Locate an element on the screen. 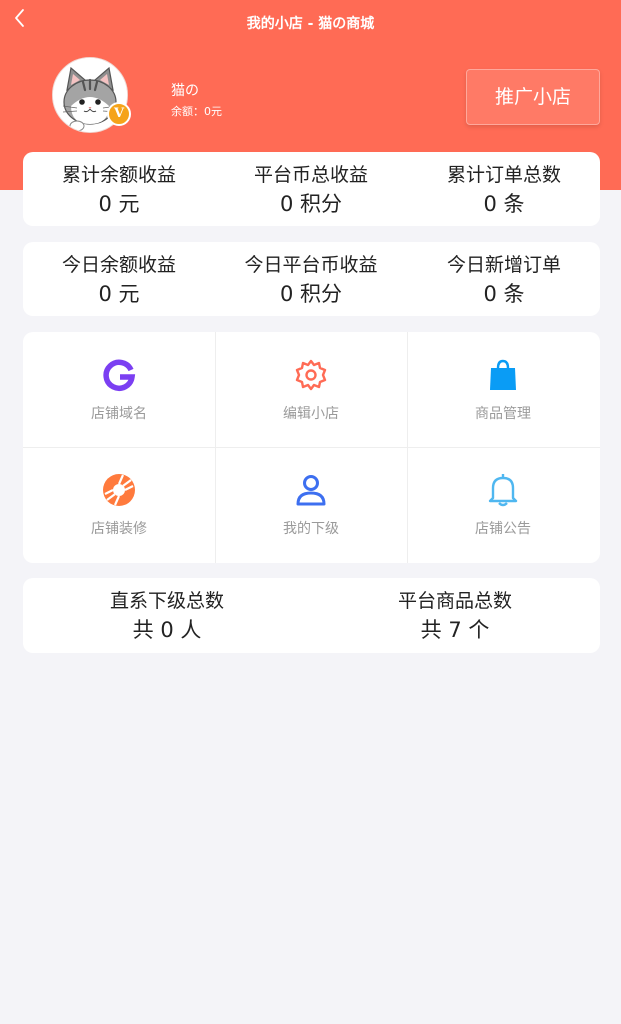 The height and width of the screenshot is (1024, 621). user-name: 猫の is located at coordinates (185, 91).